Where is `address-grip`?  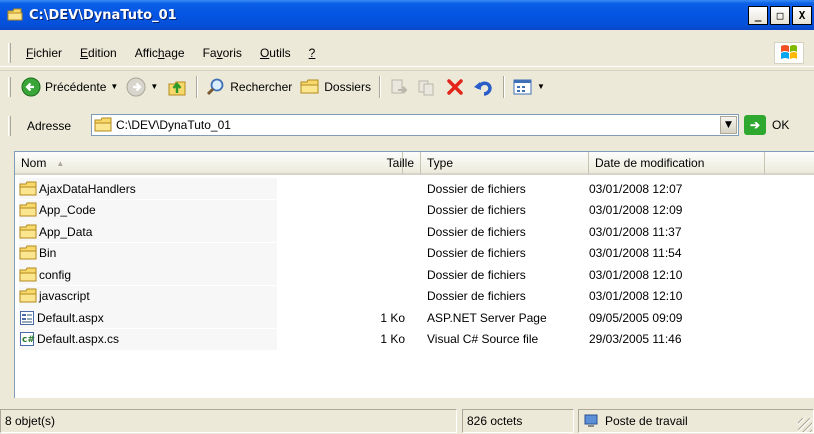
address-grip is located at coordinates (9, 126).